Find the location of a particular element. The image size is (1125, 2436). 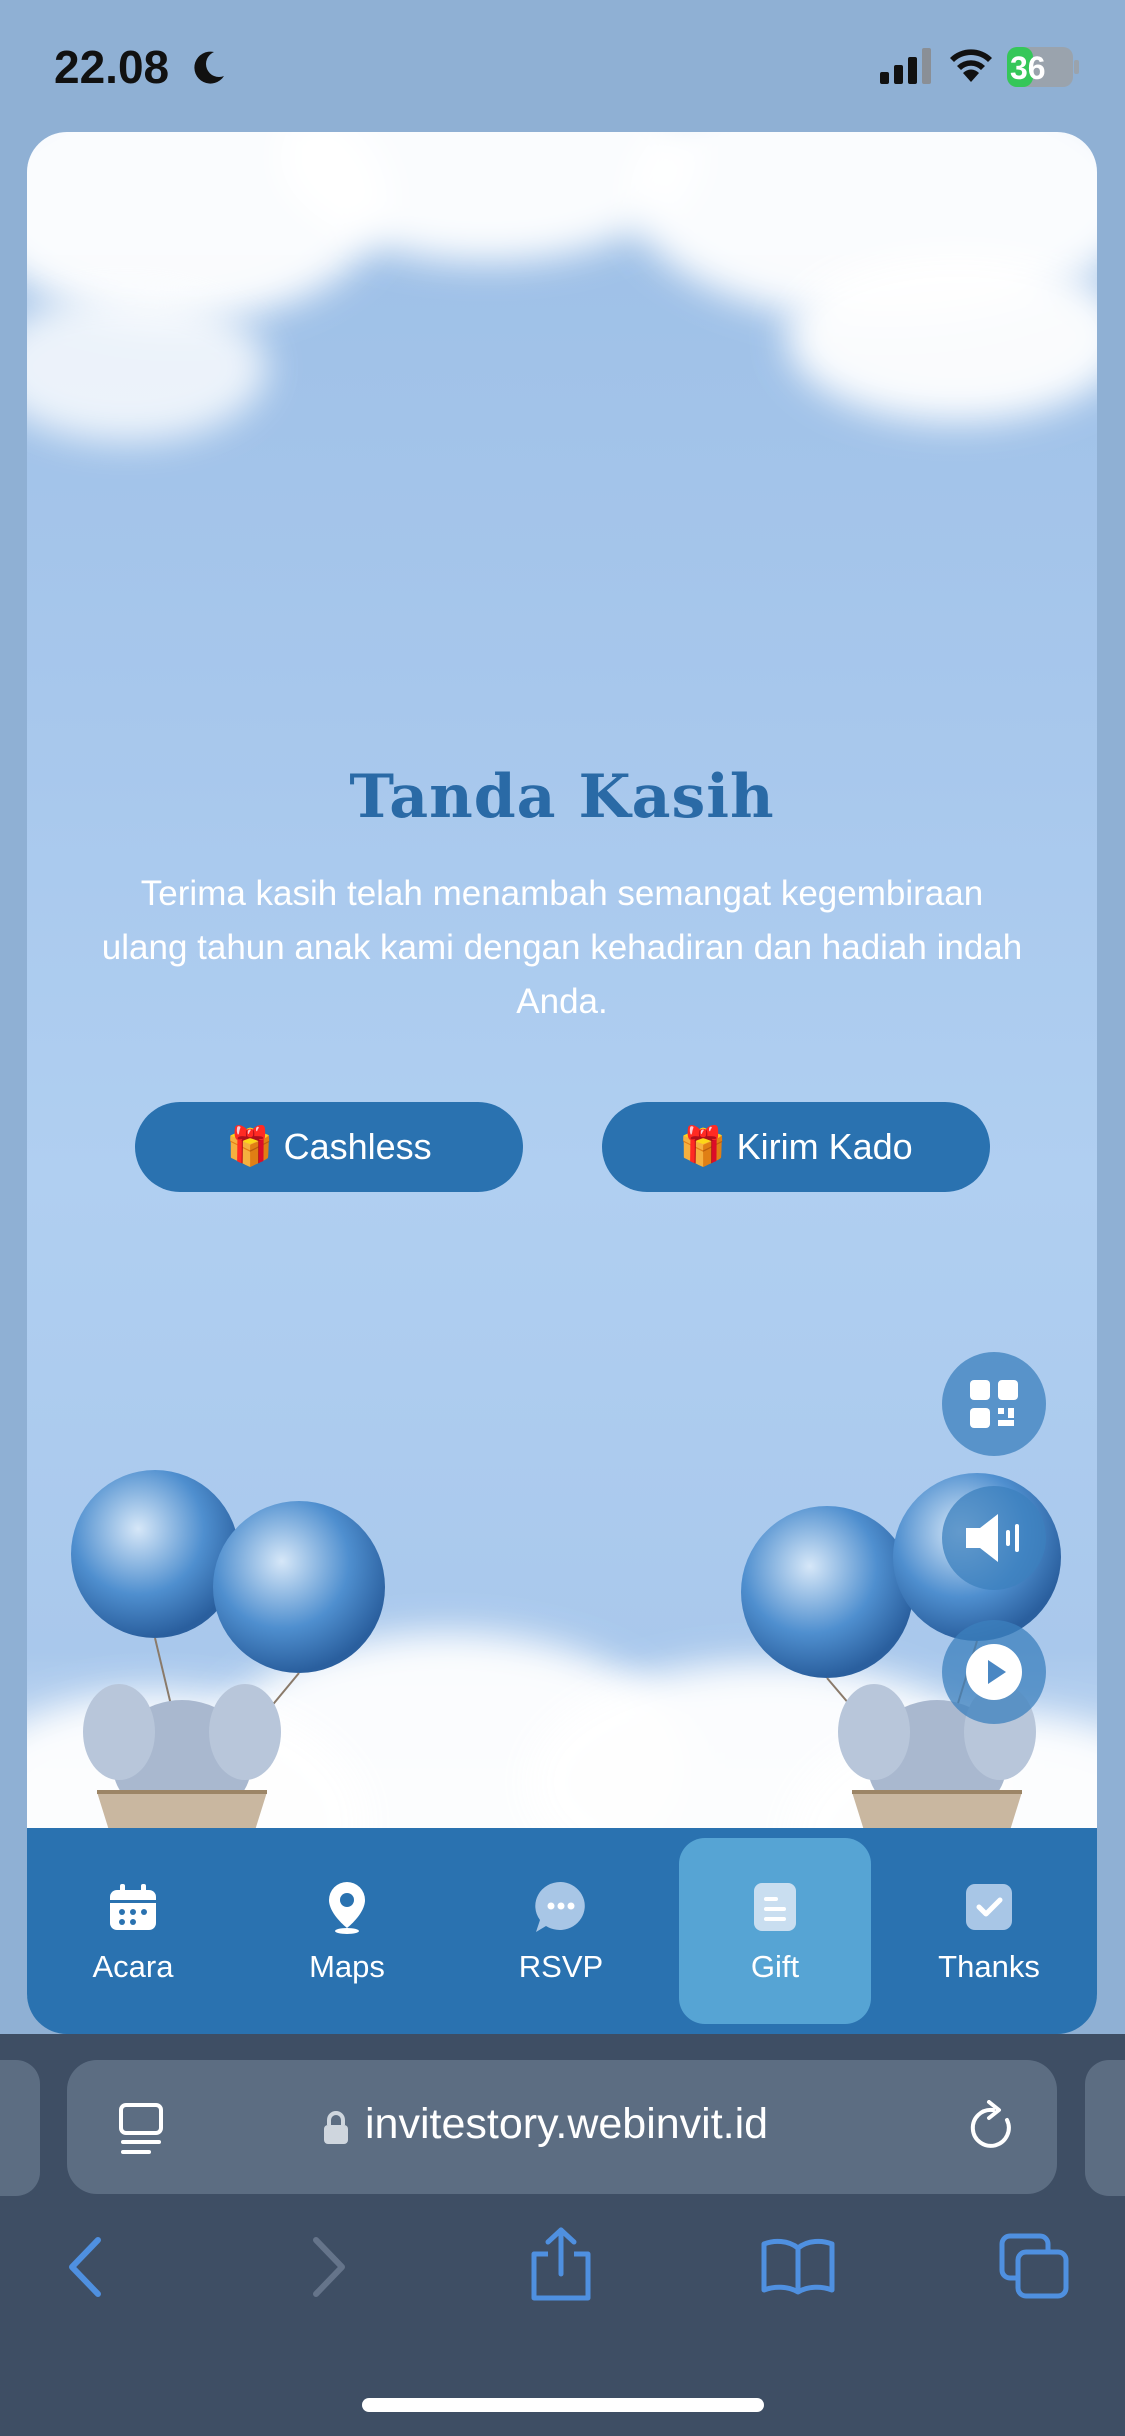

cashless-button: 🎁 Cashless is located at coordinates (329, 1147).